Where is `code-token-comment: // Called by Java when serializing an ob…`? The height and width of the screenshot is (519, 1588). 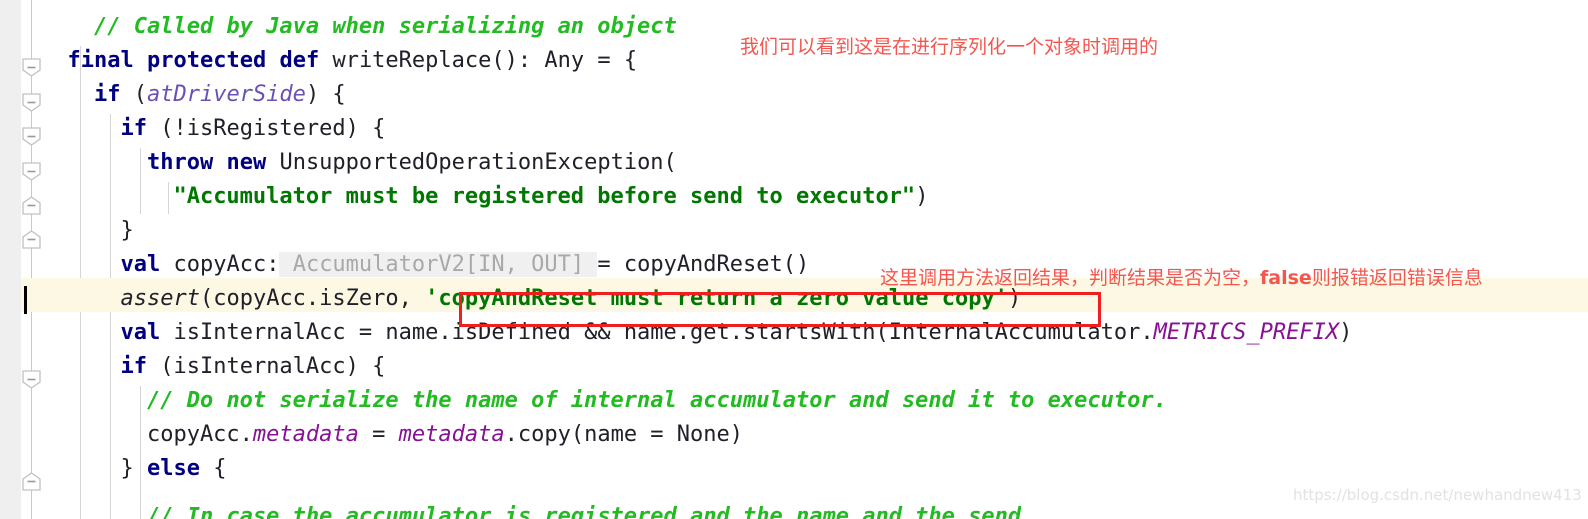
code-token-comment: // Called by Java when serializing an ob… is located at coordinates (385, 26).